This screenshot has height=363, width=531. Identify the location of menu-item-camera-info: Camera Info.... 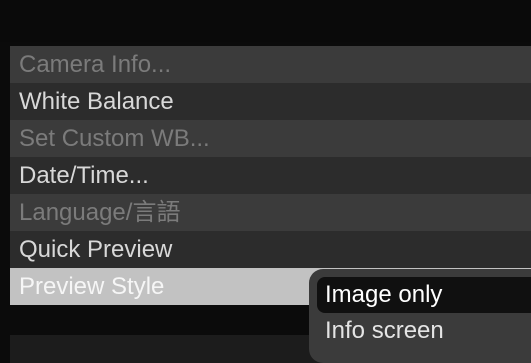
(270, 64).